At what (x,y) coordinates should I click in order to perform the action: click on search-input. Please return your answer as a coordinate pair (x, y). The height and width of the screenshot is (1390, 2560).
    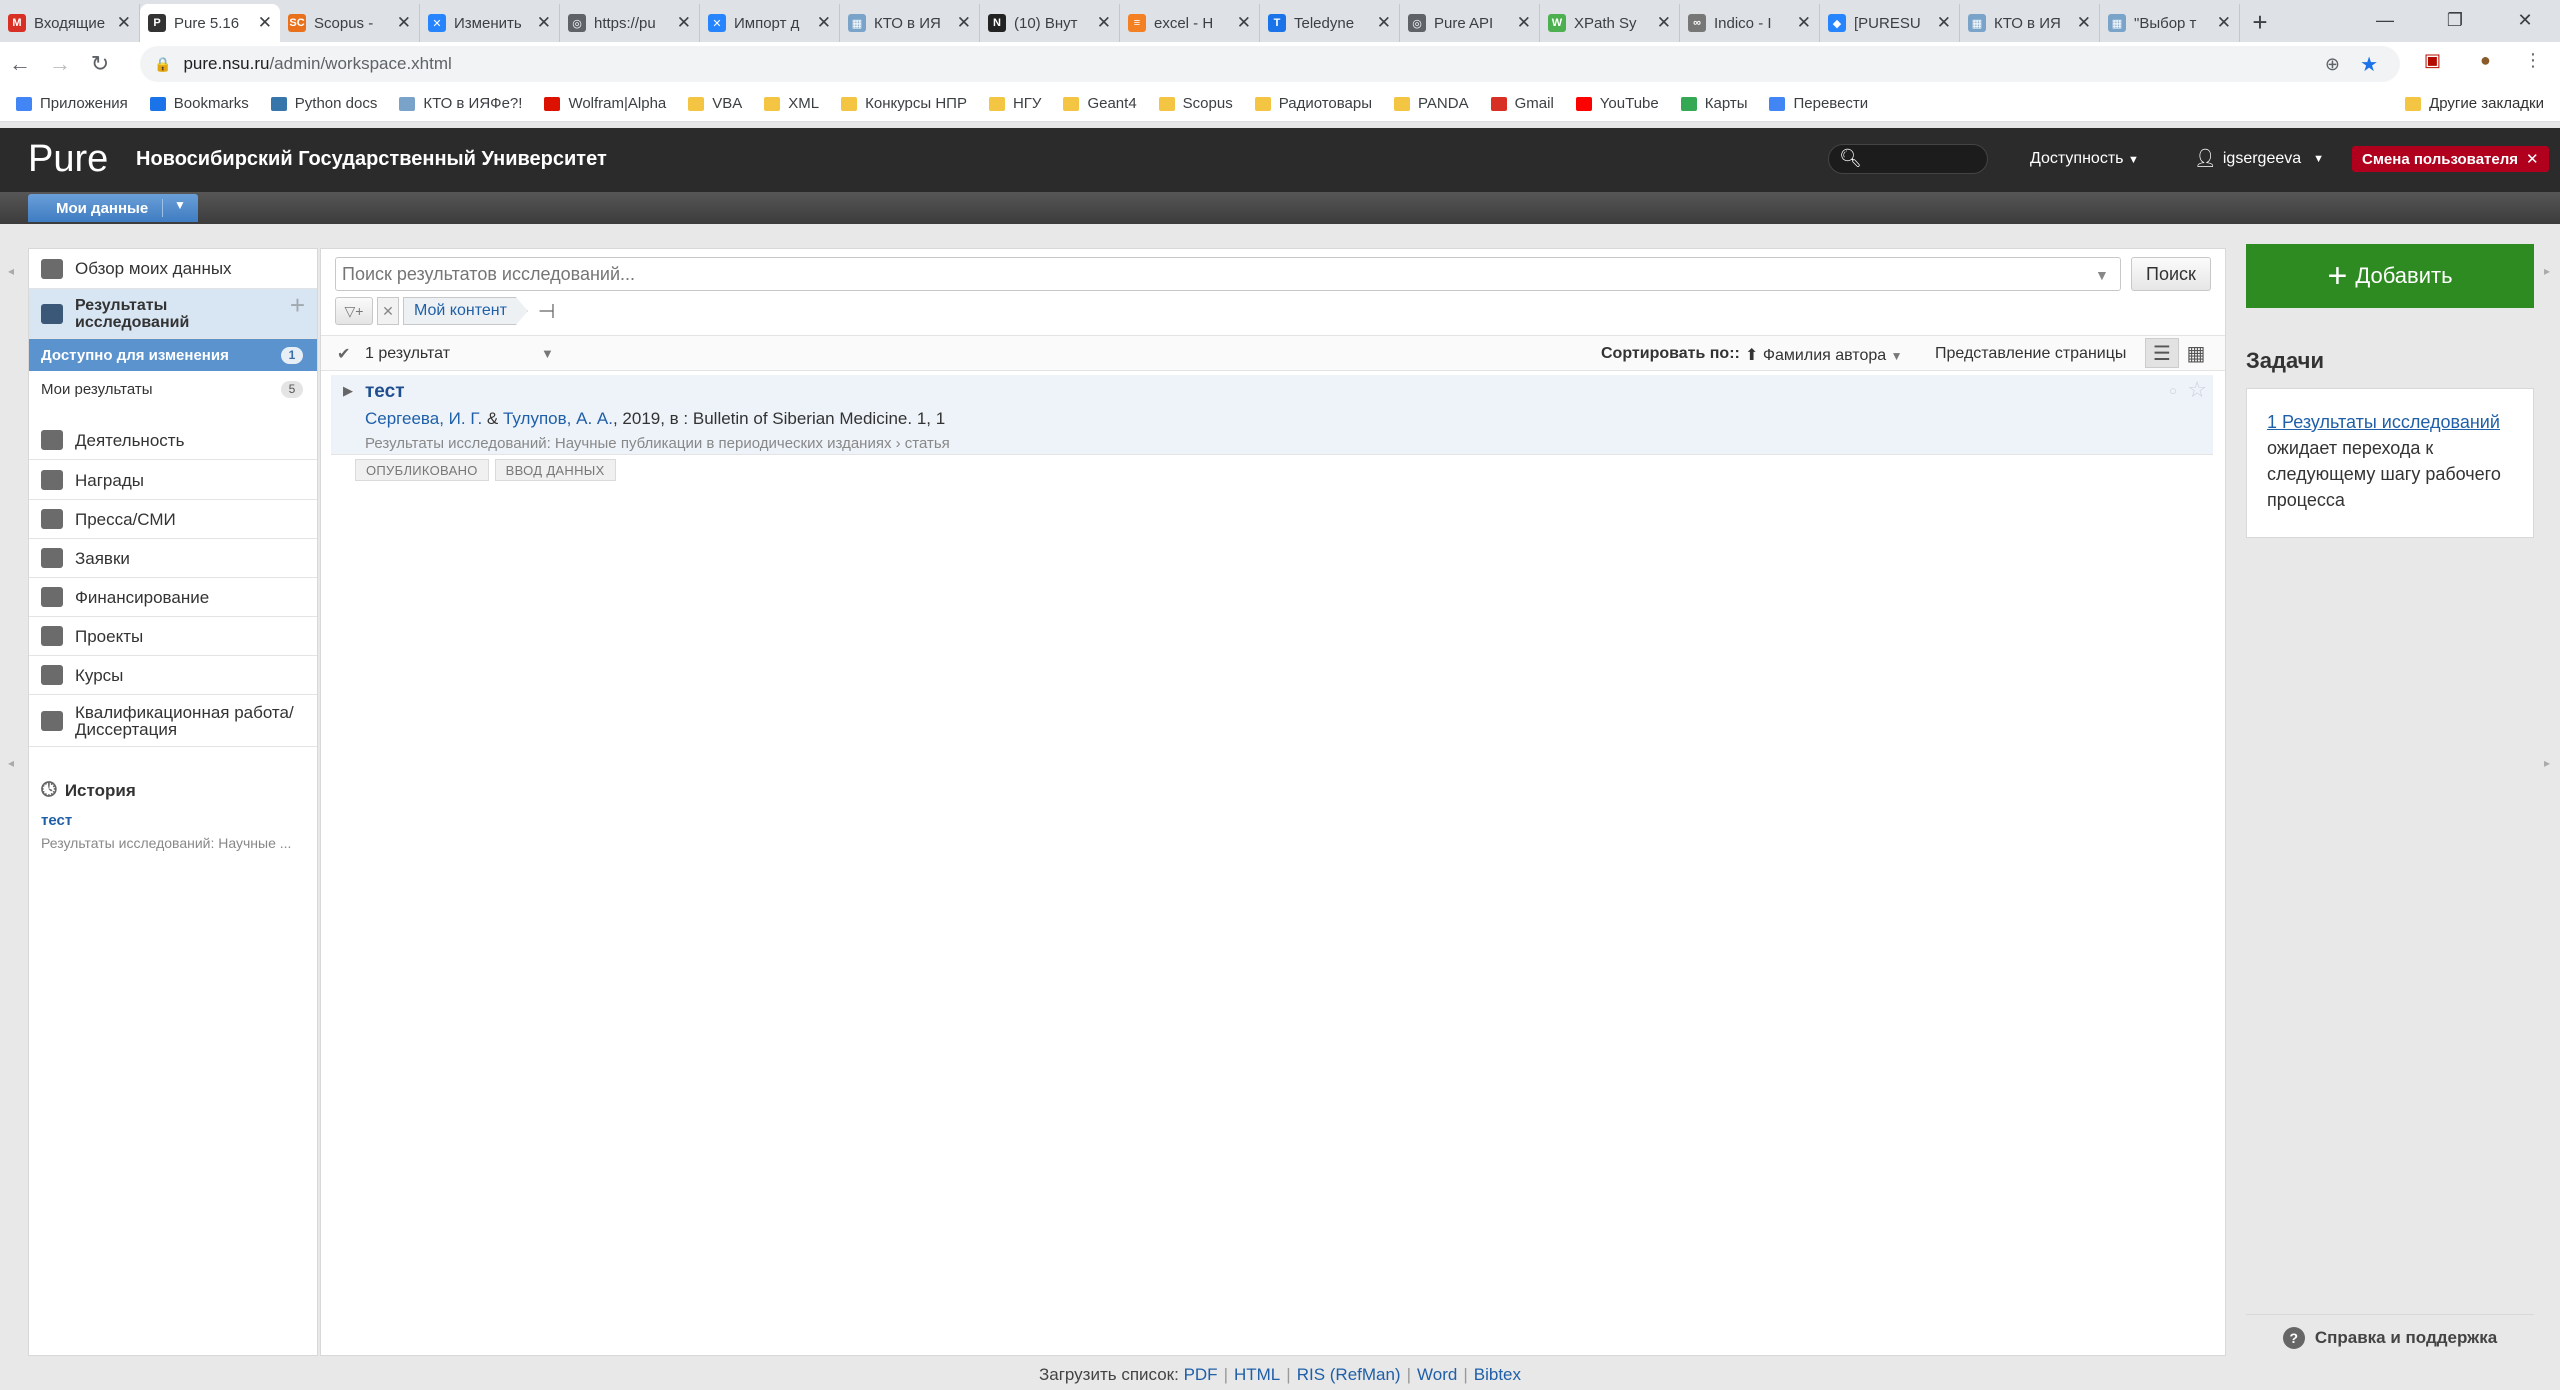
    Looking at the image, I should click on (1228, 274).